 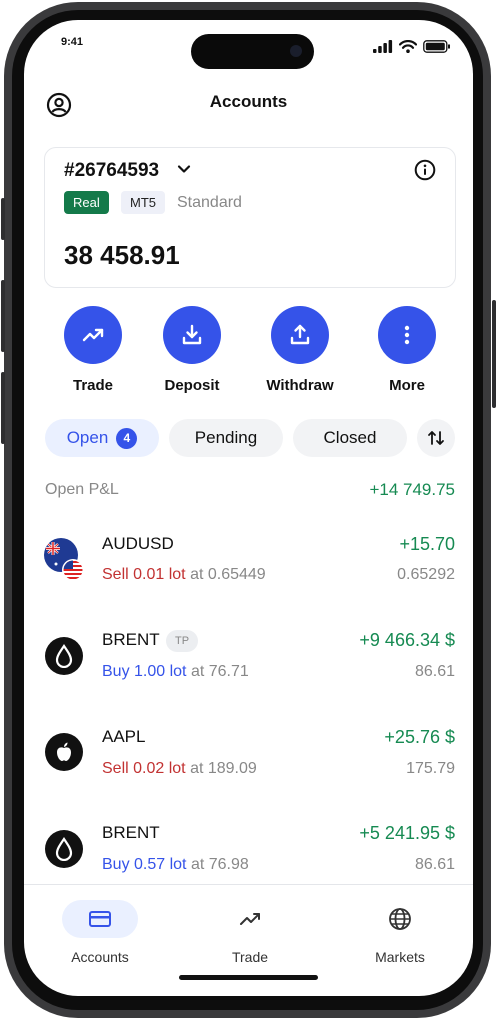 I want to click on tab-open: Open 4, so click(x=102, y=438).